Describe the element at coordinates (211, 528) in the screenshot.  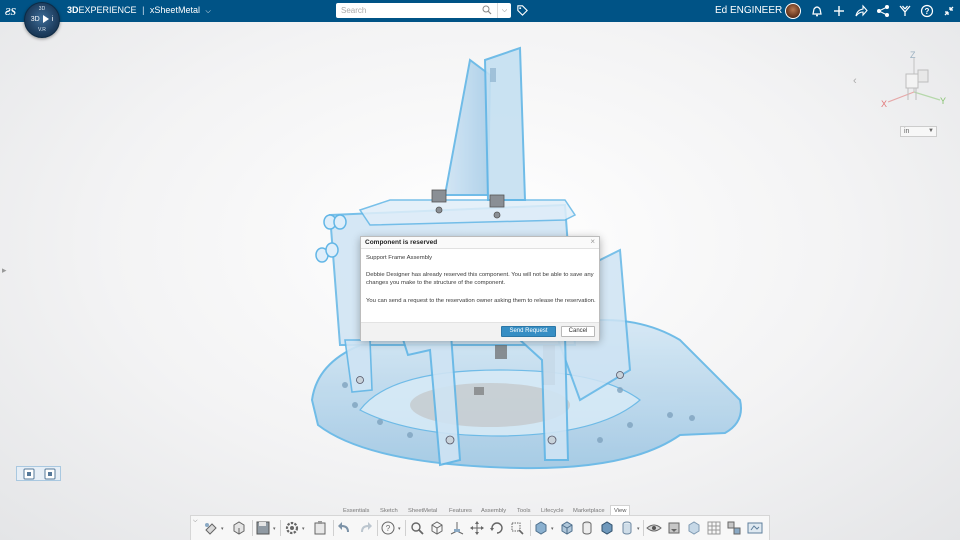
I see `paint-icon` at that location.